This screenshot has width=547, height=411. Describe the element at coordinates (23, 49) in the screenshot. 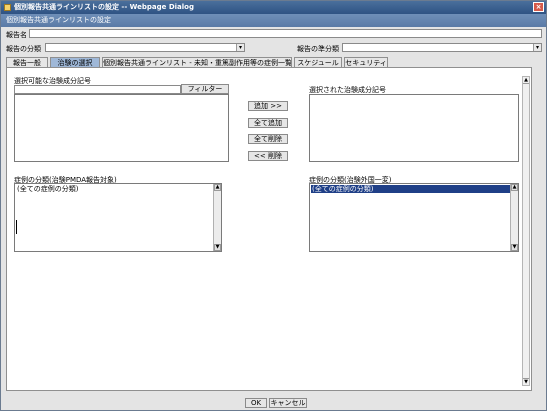

I see `report-category-label: 報告の分類` at that location.